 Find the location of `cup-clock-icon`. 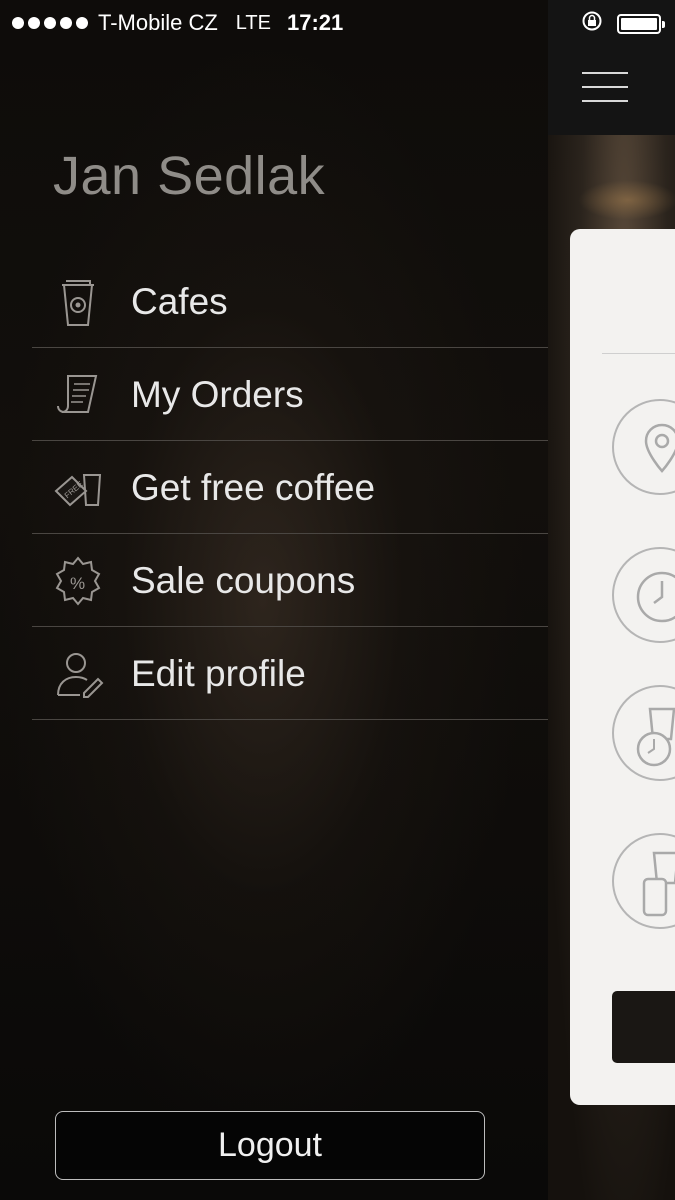

cup-clock-icon is located at coordinates (643, 733).